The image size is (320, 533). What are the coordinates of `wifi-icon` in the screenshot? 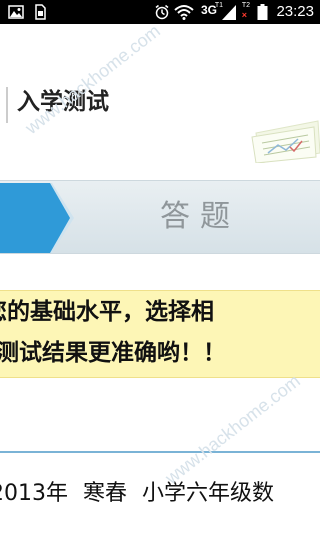 It's located at (184, 12).